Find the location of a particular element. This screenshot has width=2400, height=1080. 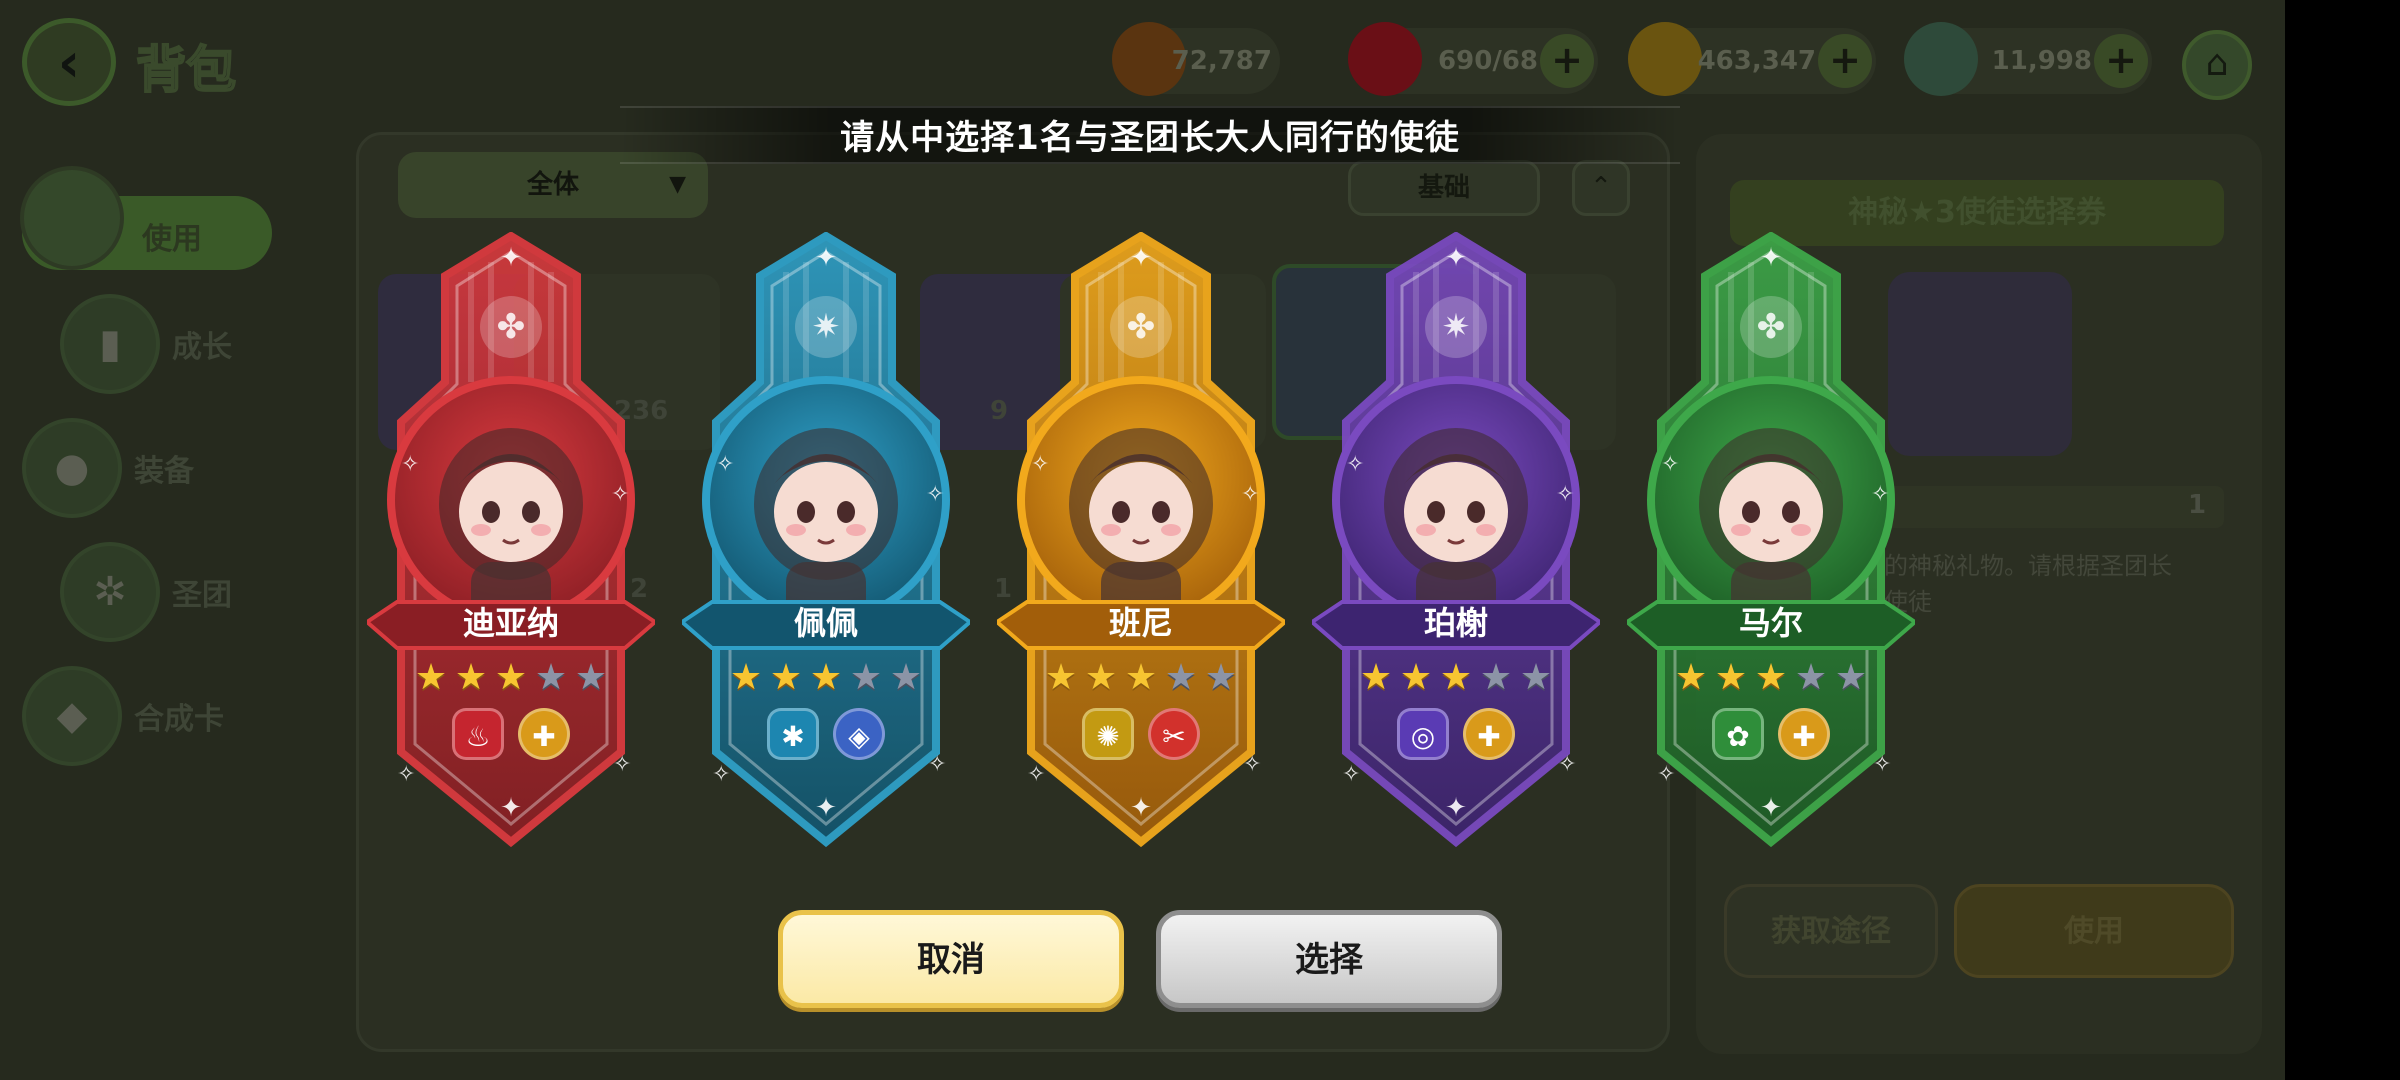

sidebar-item-equipment: ● 装备 is located at coordinates (108, 468).